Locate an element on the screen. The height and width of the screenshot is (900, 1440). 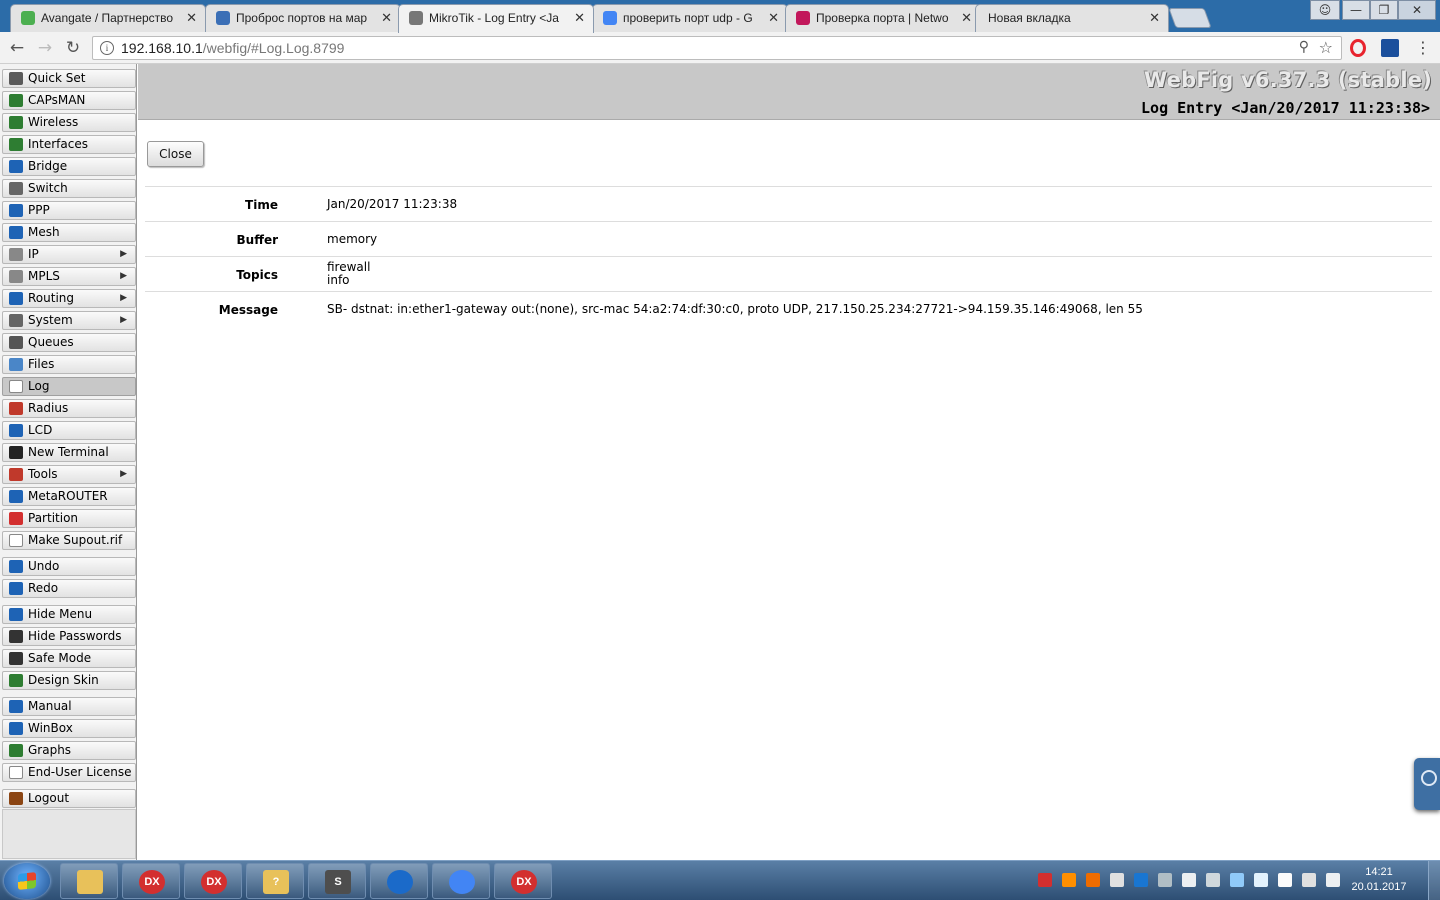
menu-item-label: Files is located at coordinates (41, 364).